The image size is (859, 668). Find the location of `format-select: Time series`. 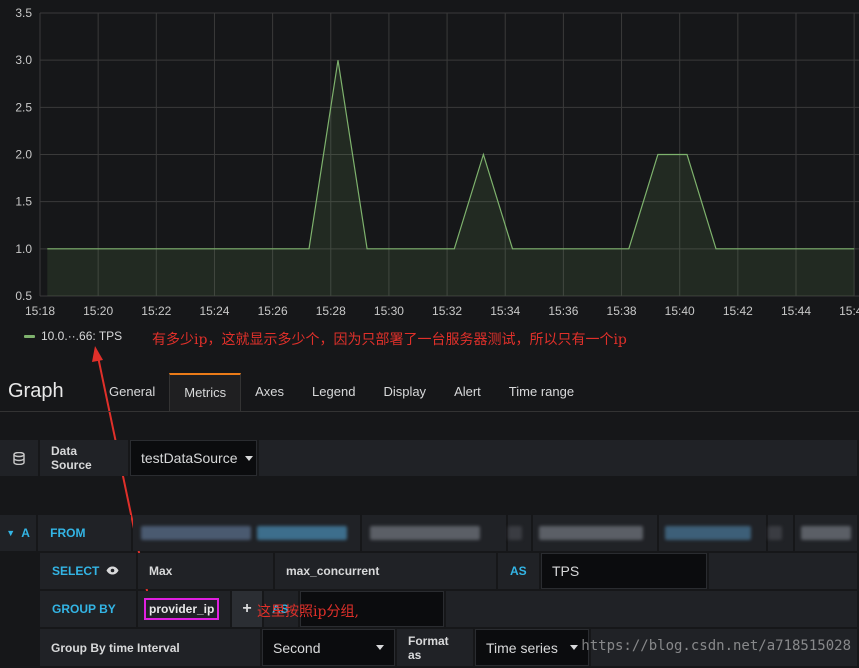

format-select: Time series is located at coordinates (532, 647).